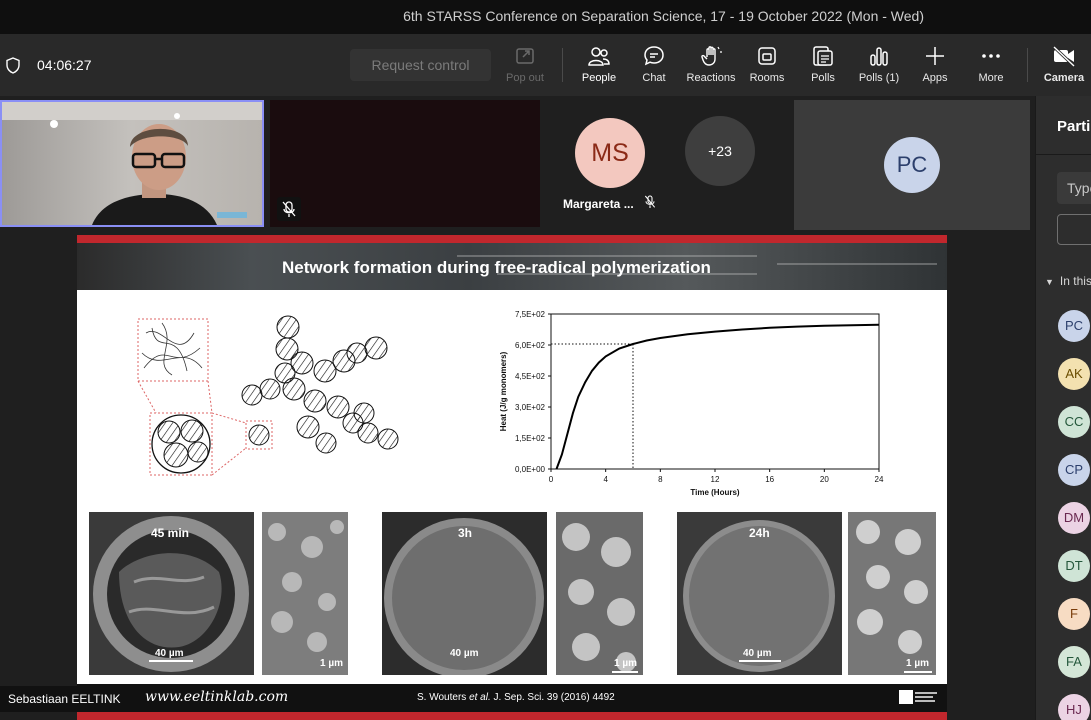  What do you see at coordinates (1074, 566) in the screenshot?
I see `participant-avatar: DT` at bounding box center [1074, 566].